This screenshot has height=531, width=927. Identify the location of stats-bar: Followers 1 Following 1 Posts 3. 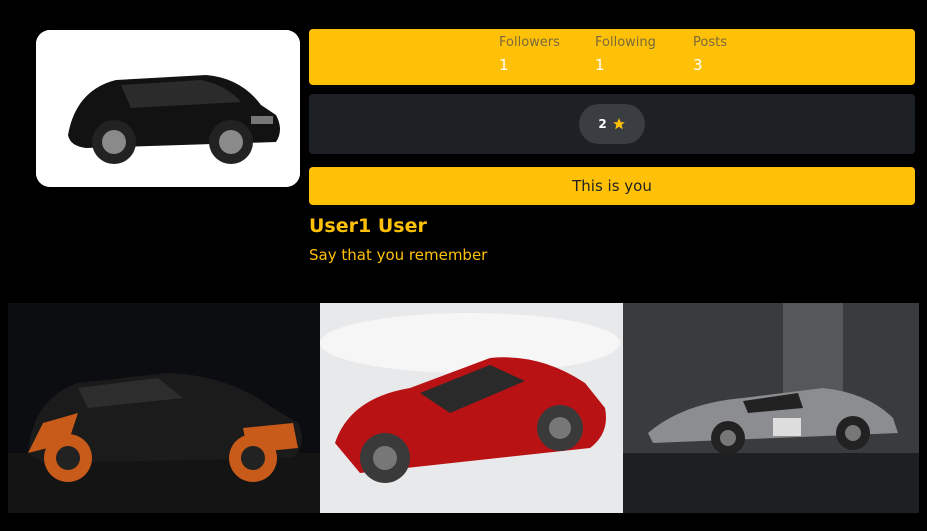
(612, 57).